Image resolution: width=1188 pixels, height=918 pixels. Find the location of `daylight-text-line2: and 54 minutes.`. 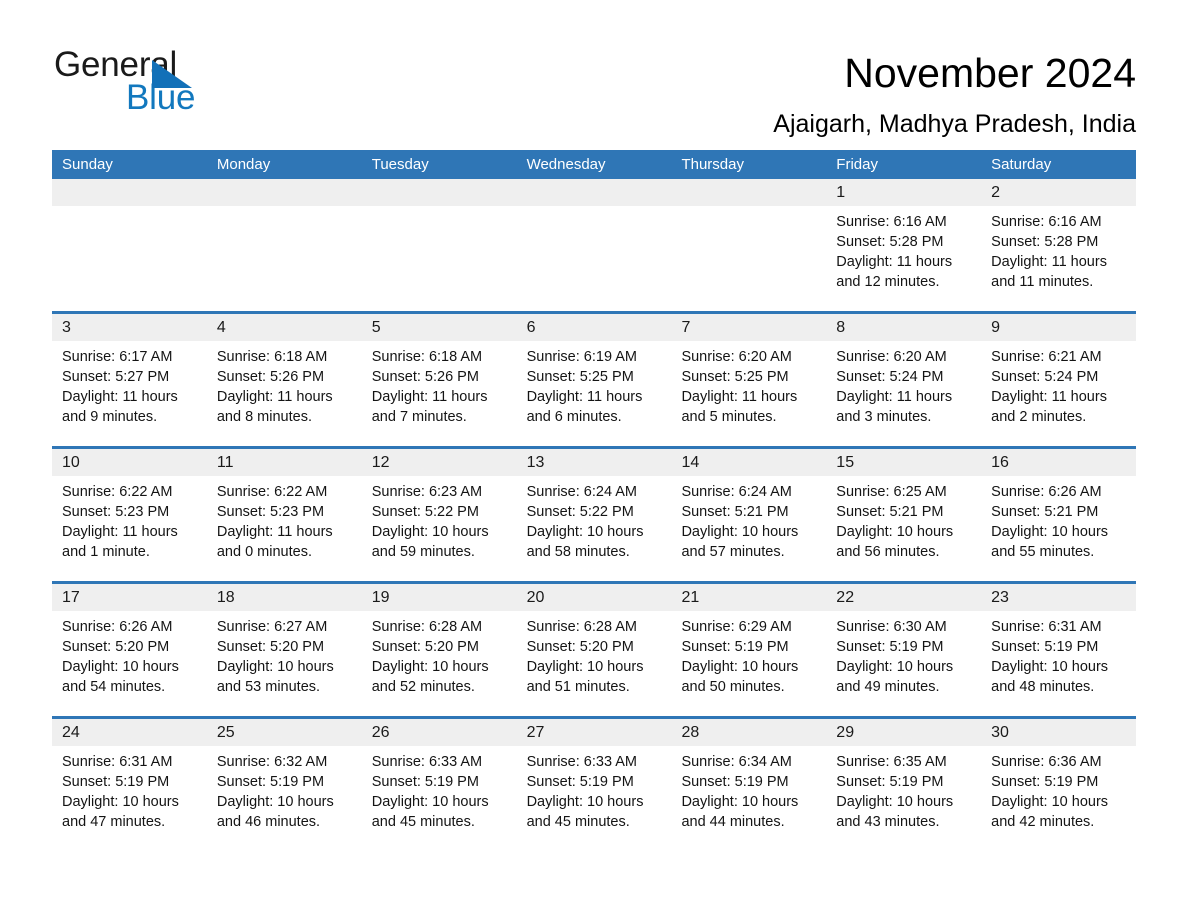

daylight-text-line2: and 54 minutes. is located at coordinates (114, 687).